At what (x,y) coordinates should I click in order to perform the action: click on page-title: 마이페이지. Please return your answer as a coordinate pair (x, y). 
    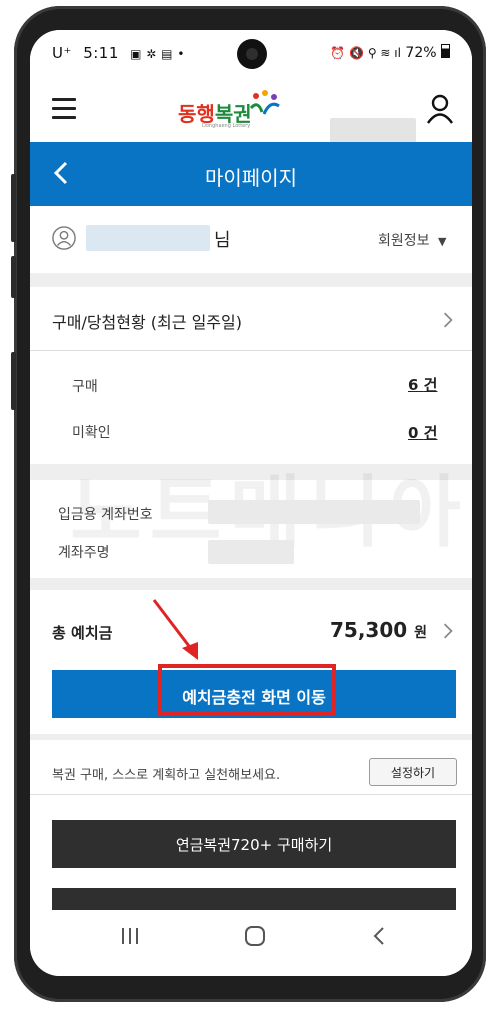
    Looking at the image, I should click on (251, 178).